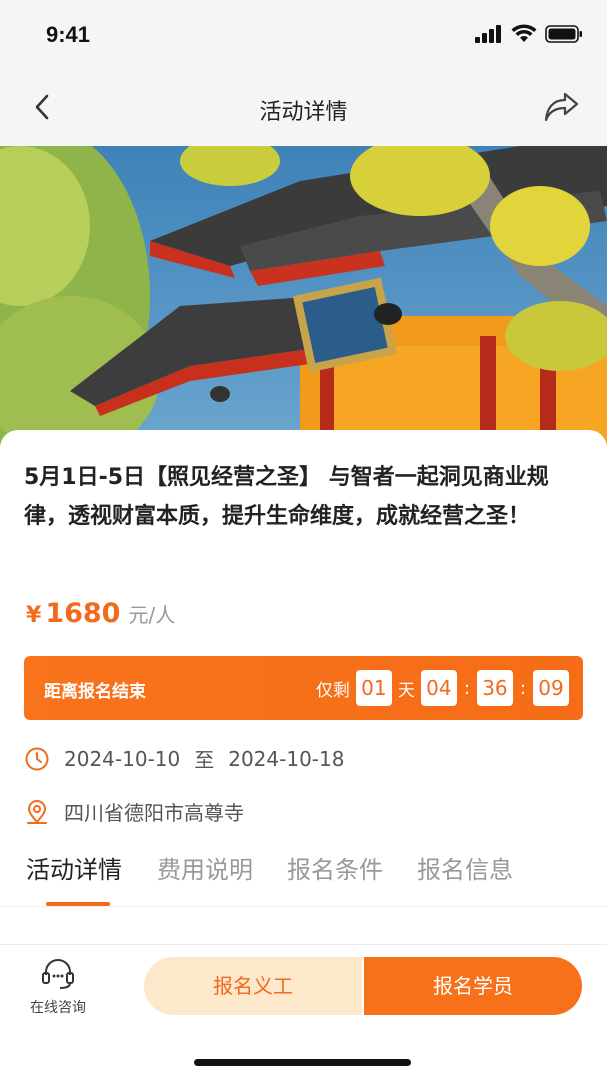  Describe the element at coordinates (494, 688) in the screenshot. I see `countdown-minutes: 36` at that location.